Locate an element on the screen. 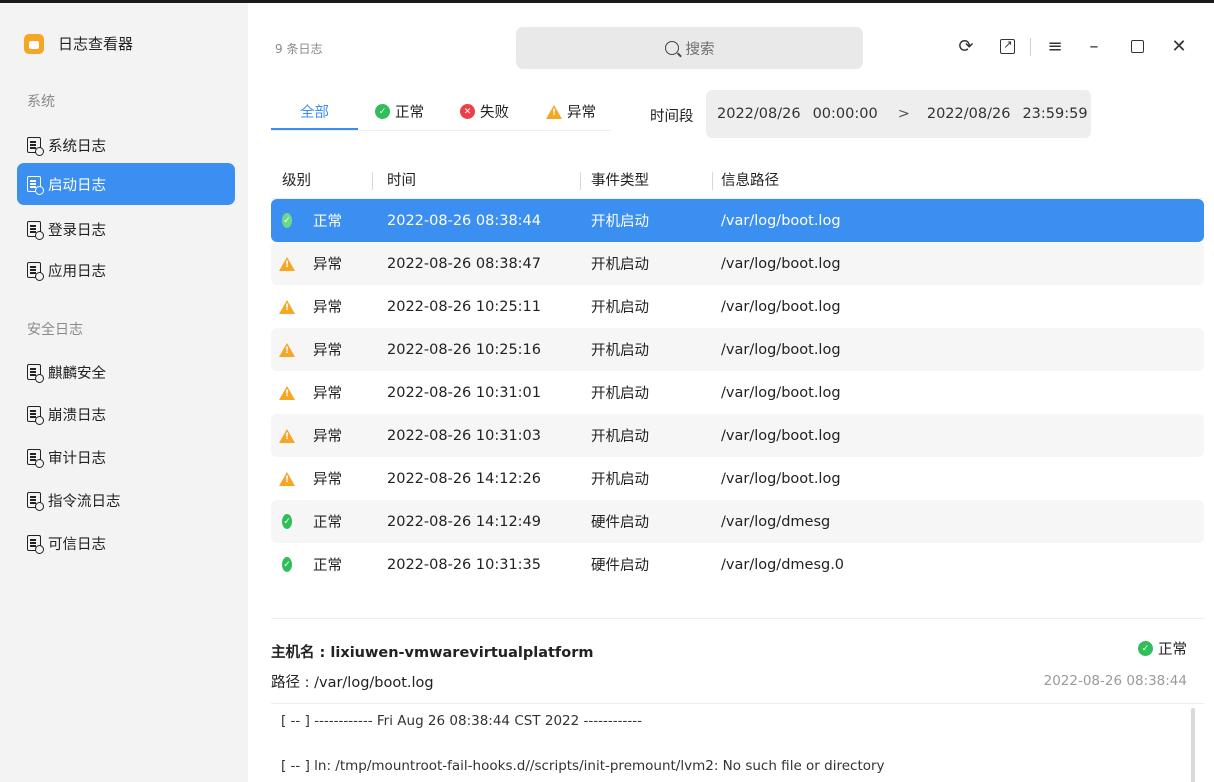 The width and height of the screenshot is (1214, 782). sidebar-item-label: 指令流日志 is located at coordinates (84, 501).